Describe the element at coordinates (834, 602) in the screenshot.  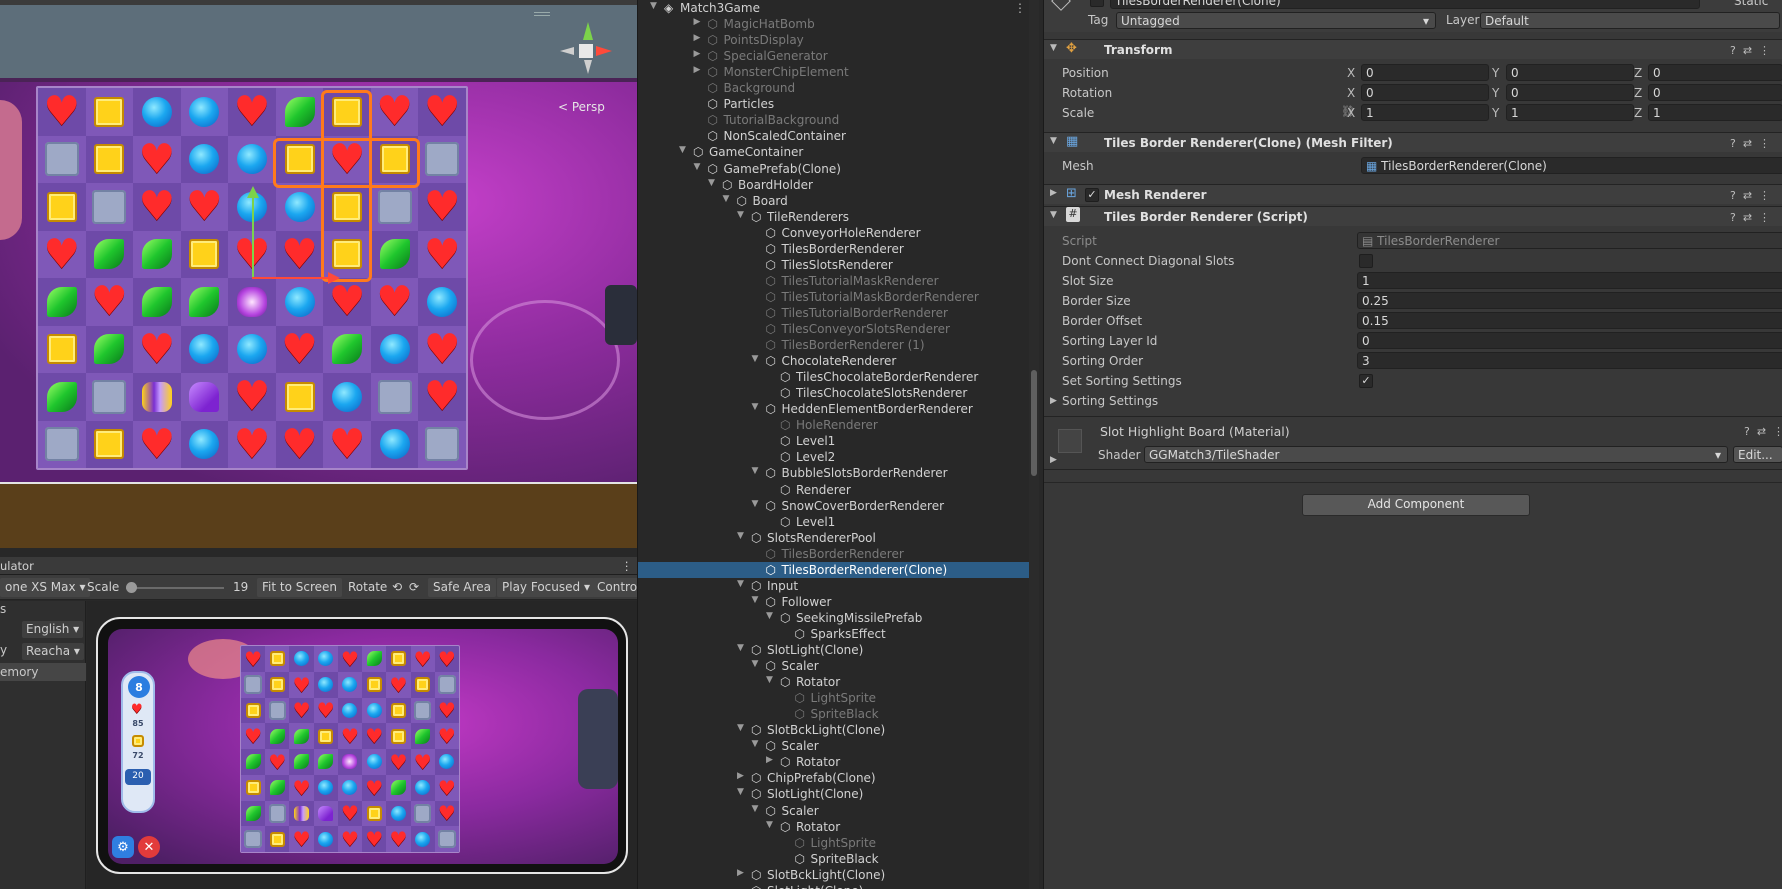
I see `hierarchy-row: ▼ ⬡ Follower` at that location.